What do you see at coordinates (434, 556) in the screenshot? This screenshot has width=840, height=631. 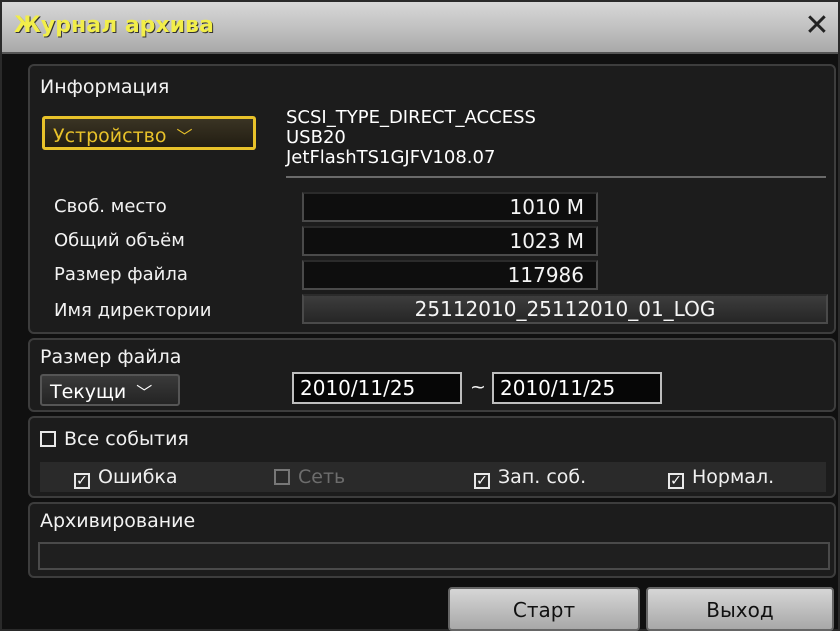 I see `archive-progress-bar` at bounding box center [434, 556].